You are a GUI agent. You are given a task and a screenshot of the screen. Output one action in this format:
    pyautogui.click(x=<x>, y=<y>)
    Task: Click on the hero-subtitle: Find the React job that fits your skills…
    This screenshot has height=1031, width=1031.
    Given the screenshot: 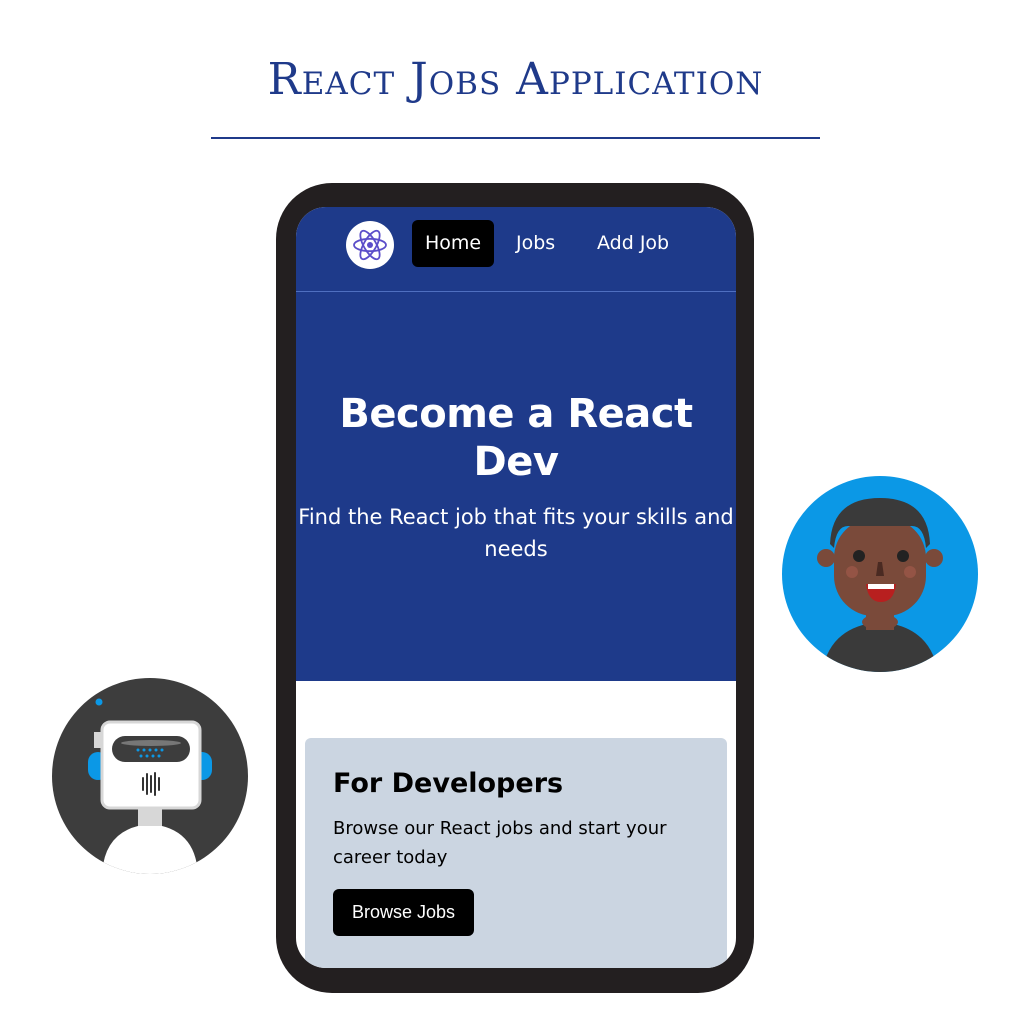 What is the action you would take?
    pyautogui.click(x=516, y=533)
    